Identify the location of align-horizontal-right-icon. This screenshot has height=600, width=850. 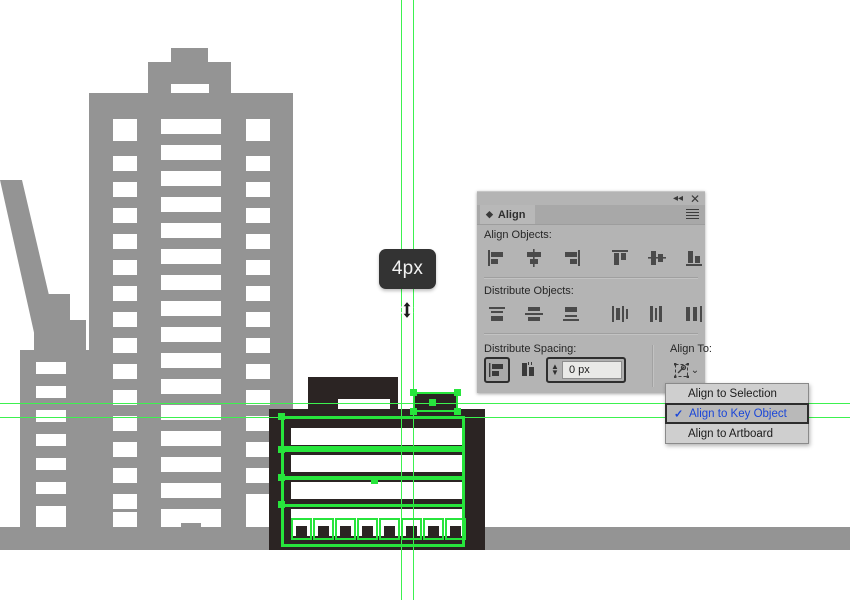
(571, 258).